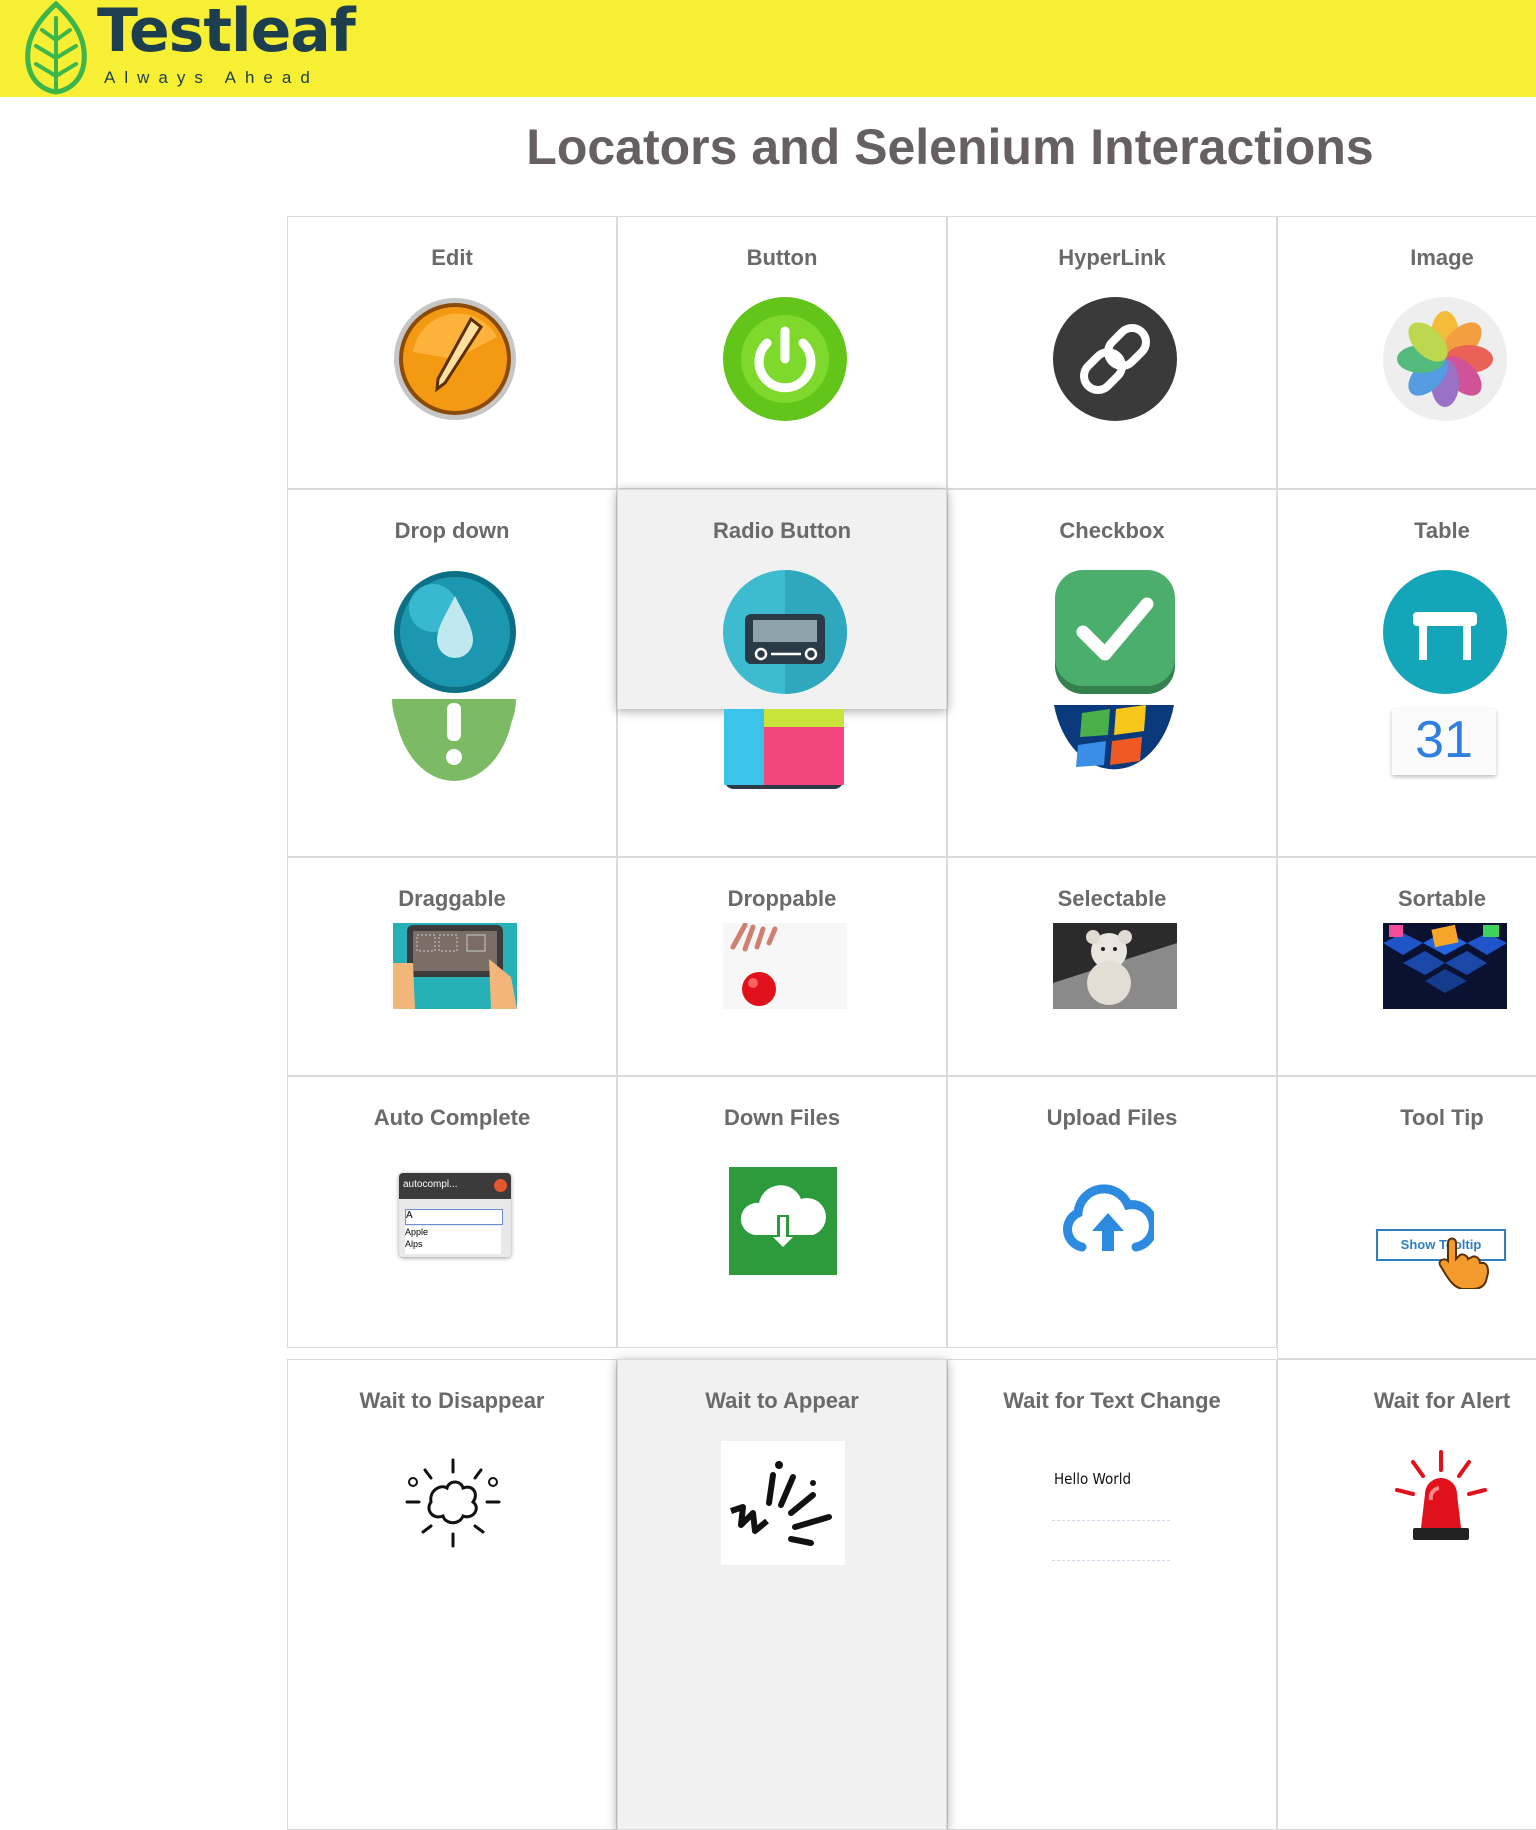  What do you see at coordinates (950, 147) in the screenshot?
I see `page-title: Locators and Selenium Interactions` at bounding box center [950, 147].